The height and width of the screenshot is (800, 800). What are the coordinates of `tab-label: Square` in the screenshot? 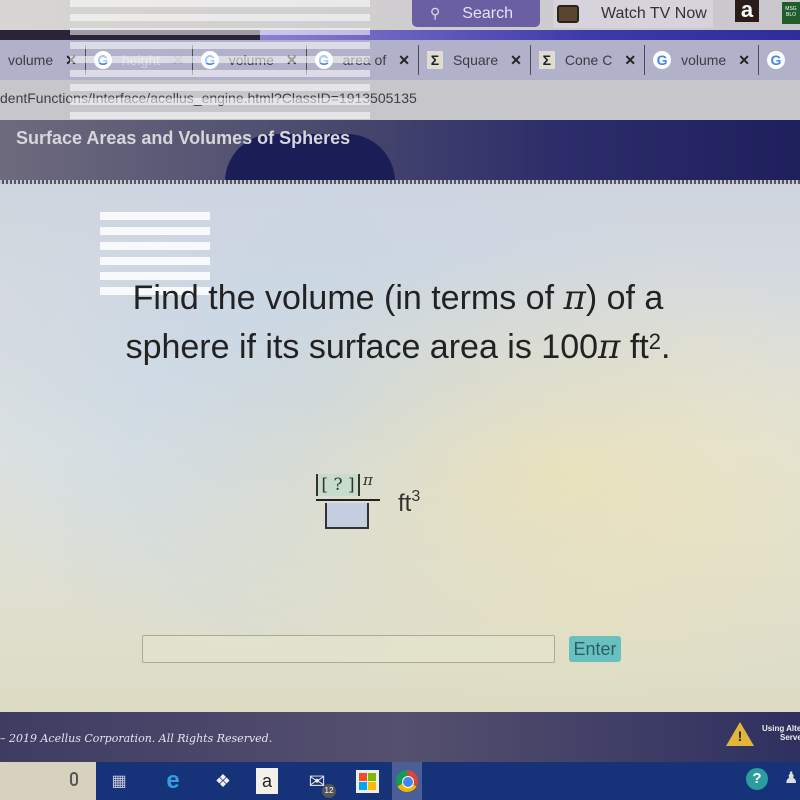 It's located at (475, 60).